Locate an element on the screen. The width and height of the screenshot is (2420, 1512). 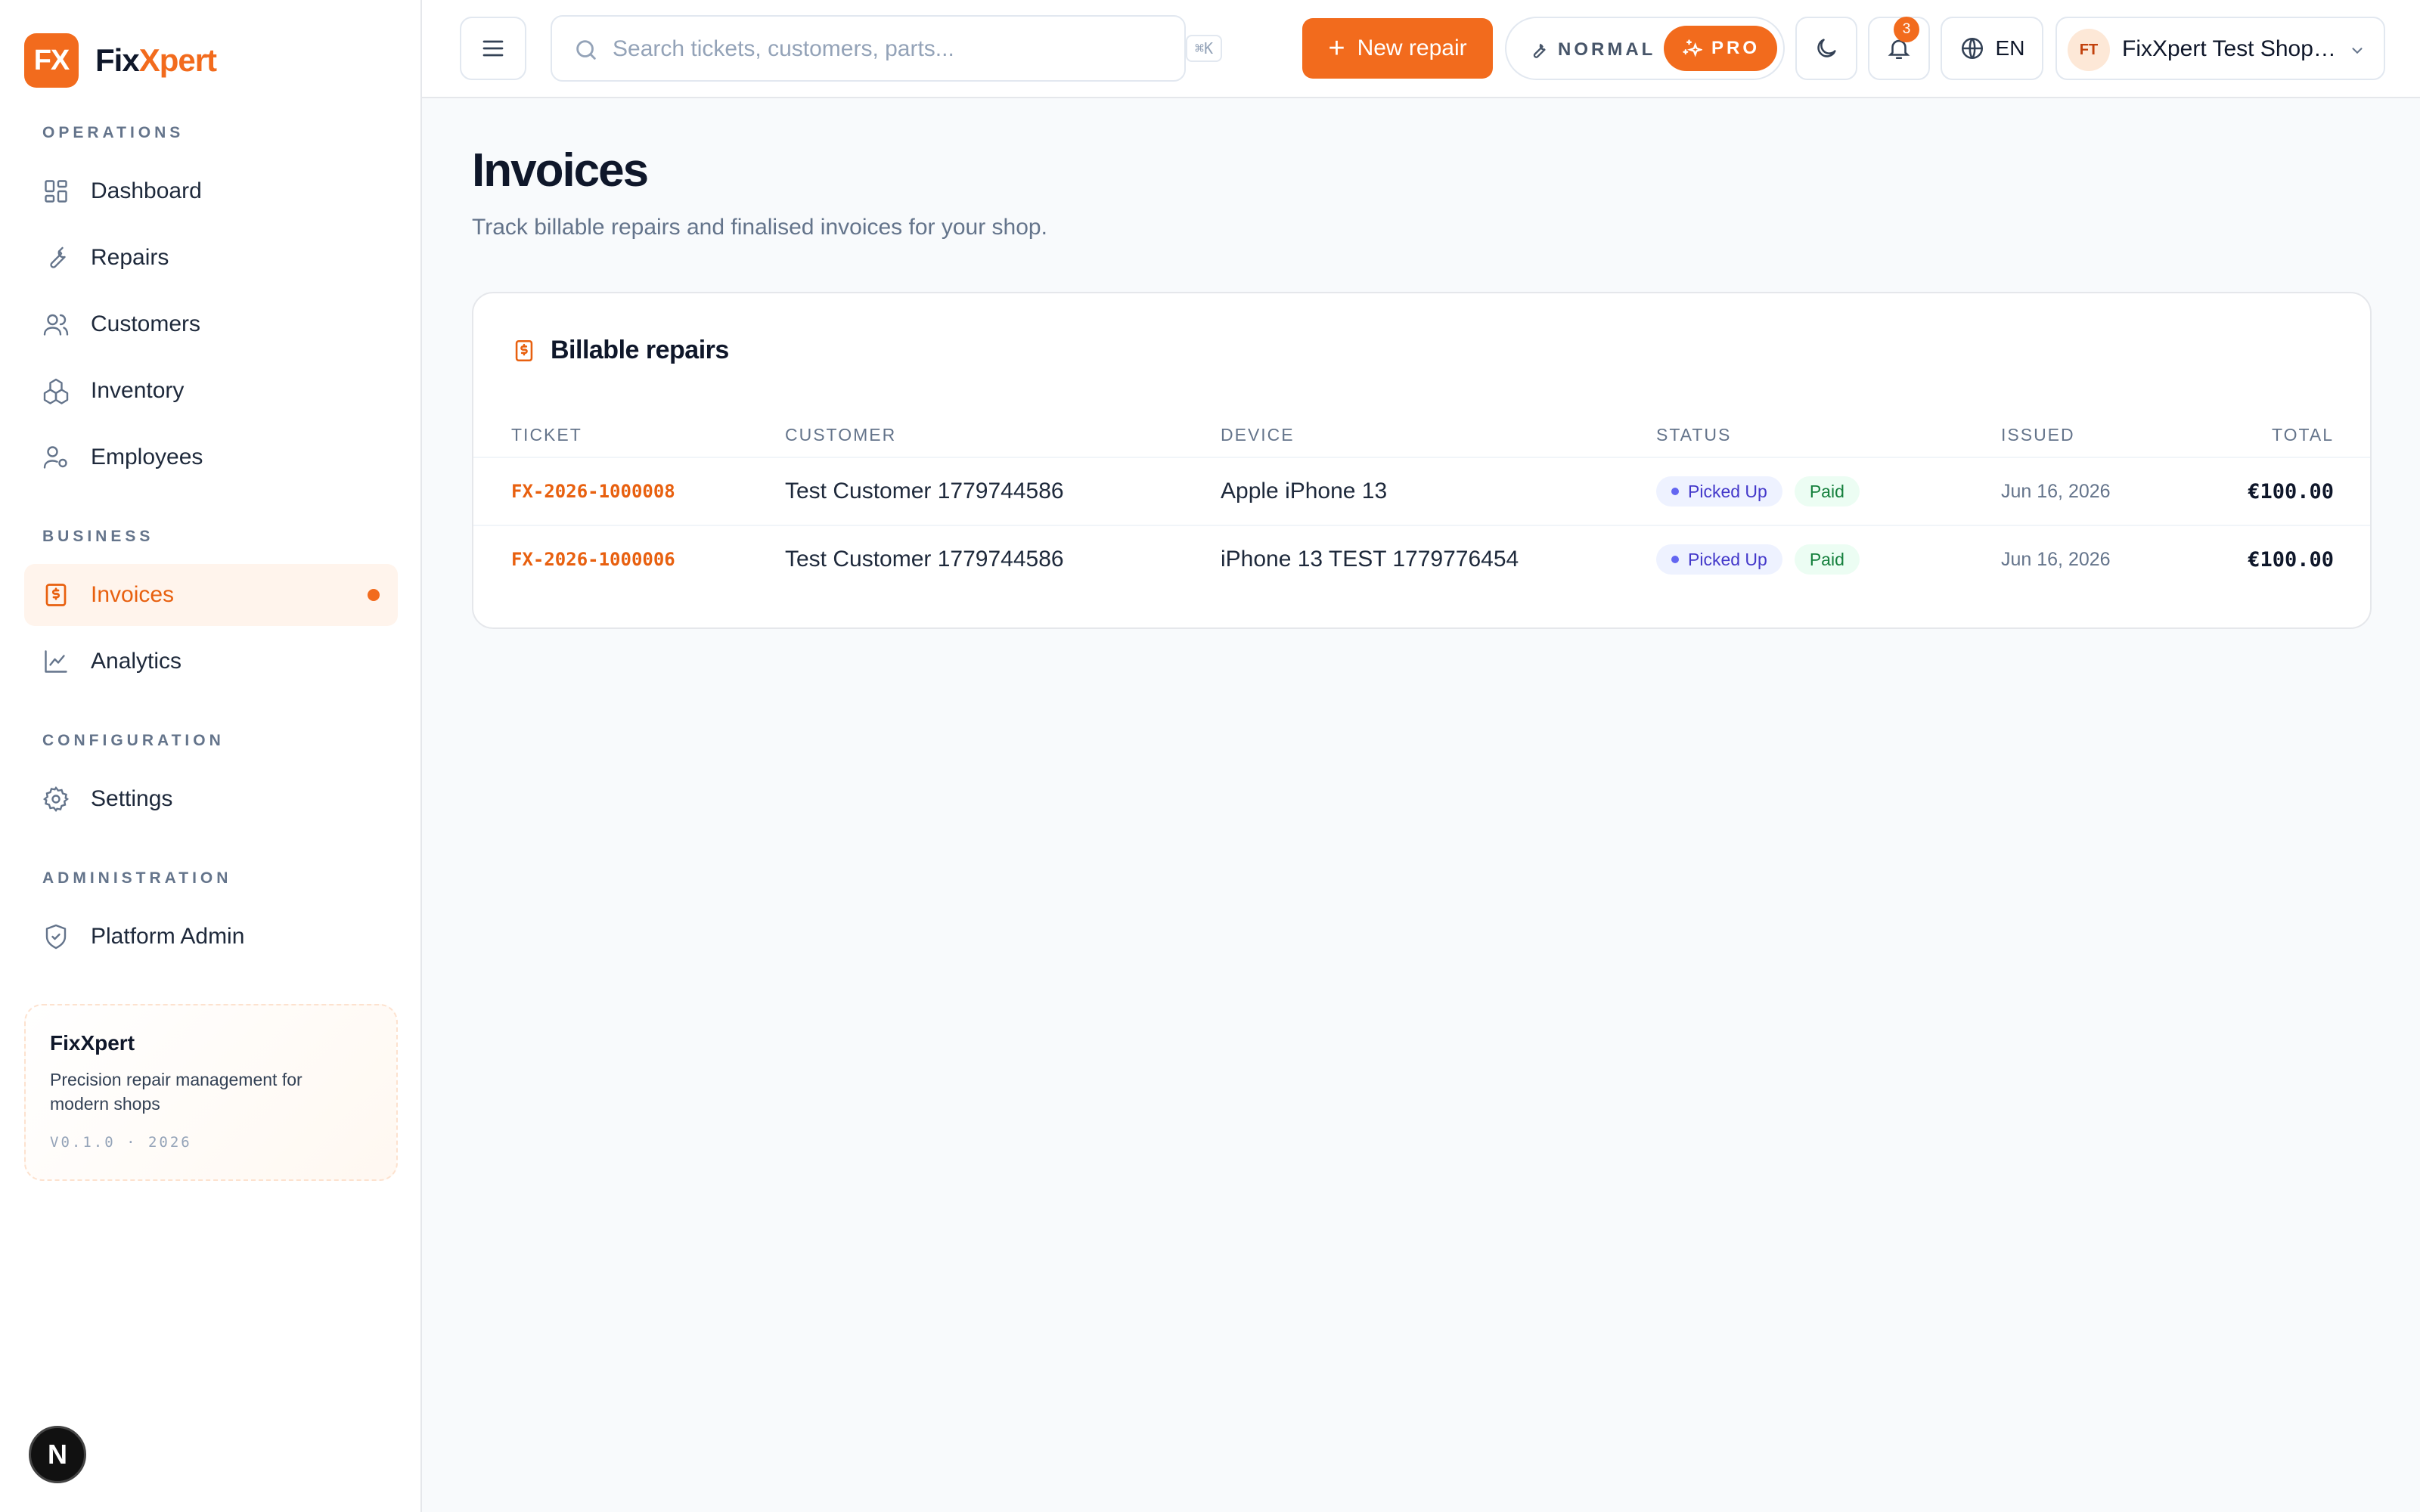
dashboard-icon is located at coordinates (56, 191).